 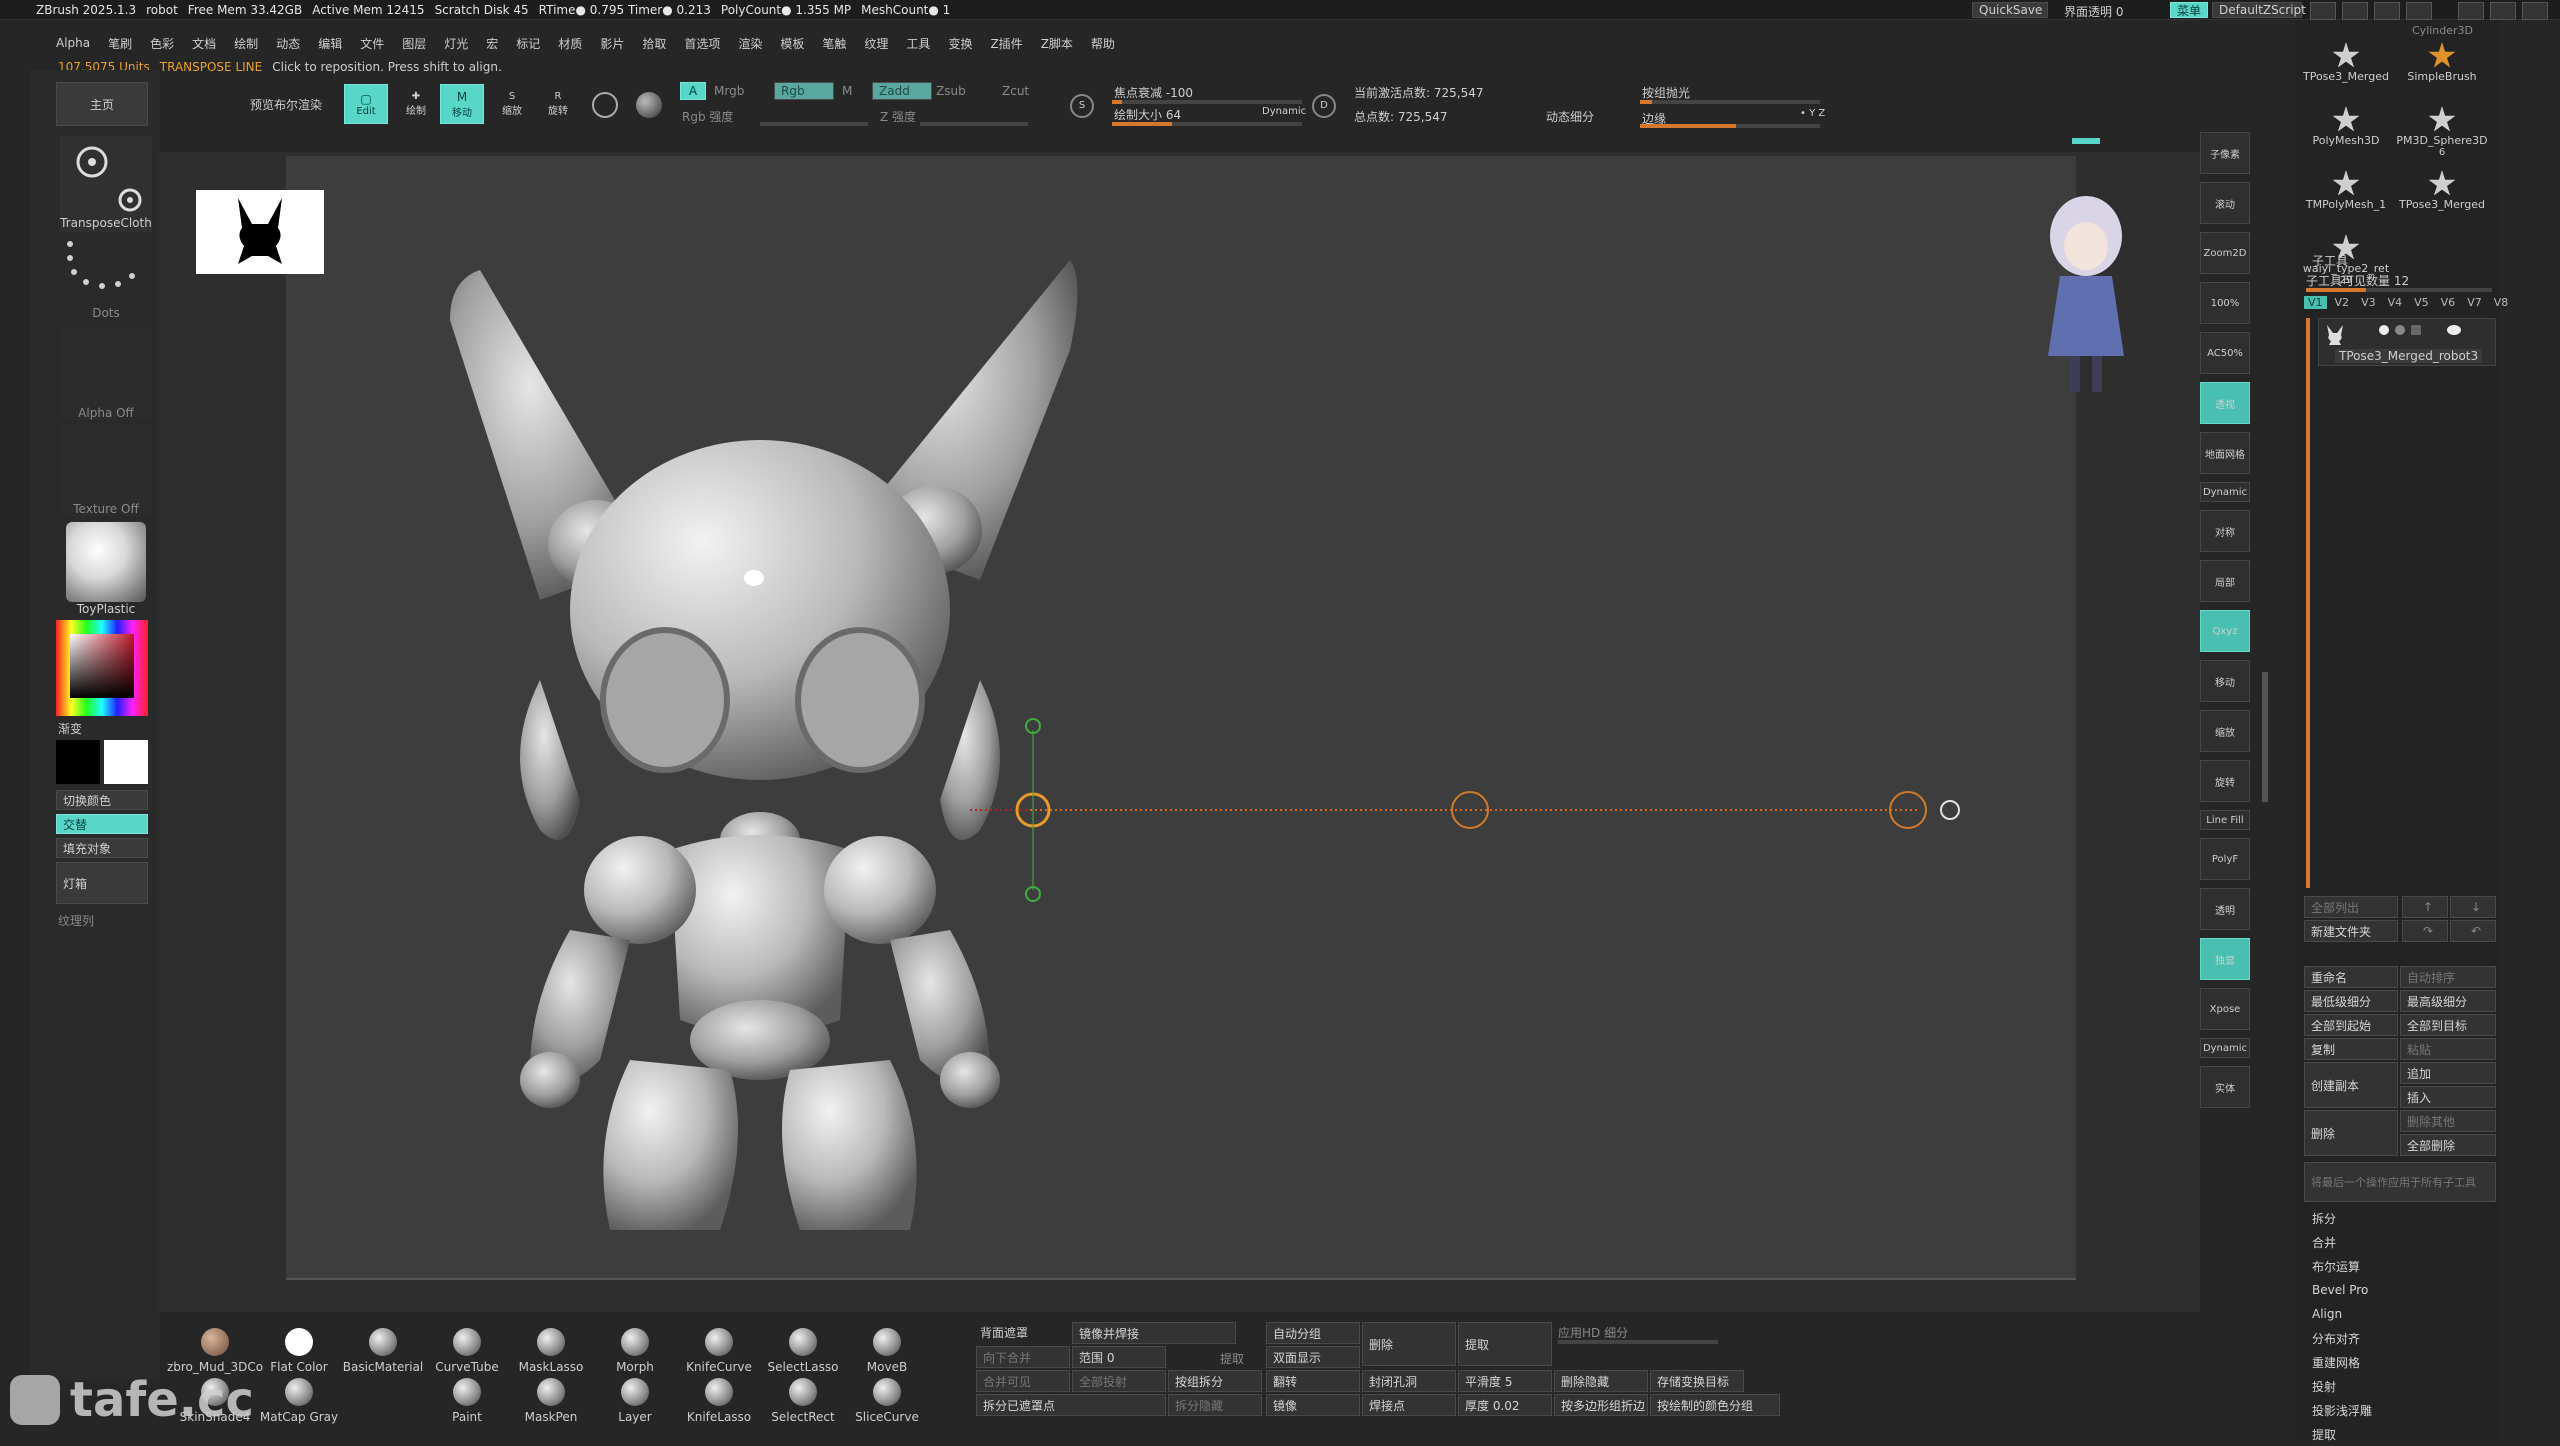 What do you see at coordinates (102, 824) in the screenshot?
I see `alternate-button: 交替` at bounding box center [102, 824].